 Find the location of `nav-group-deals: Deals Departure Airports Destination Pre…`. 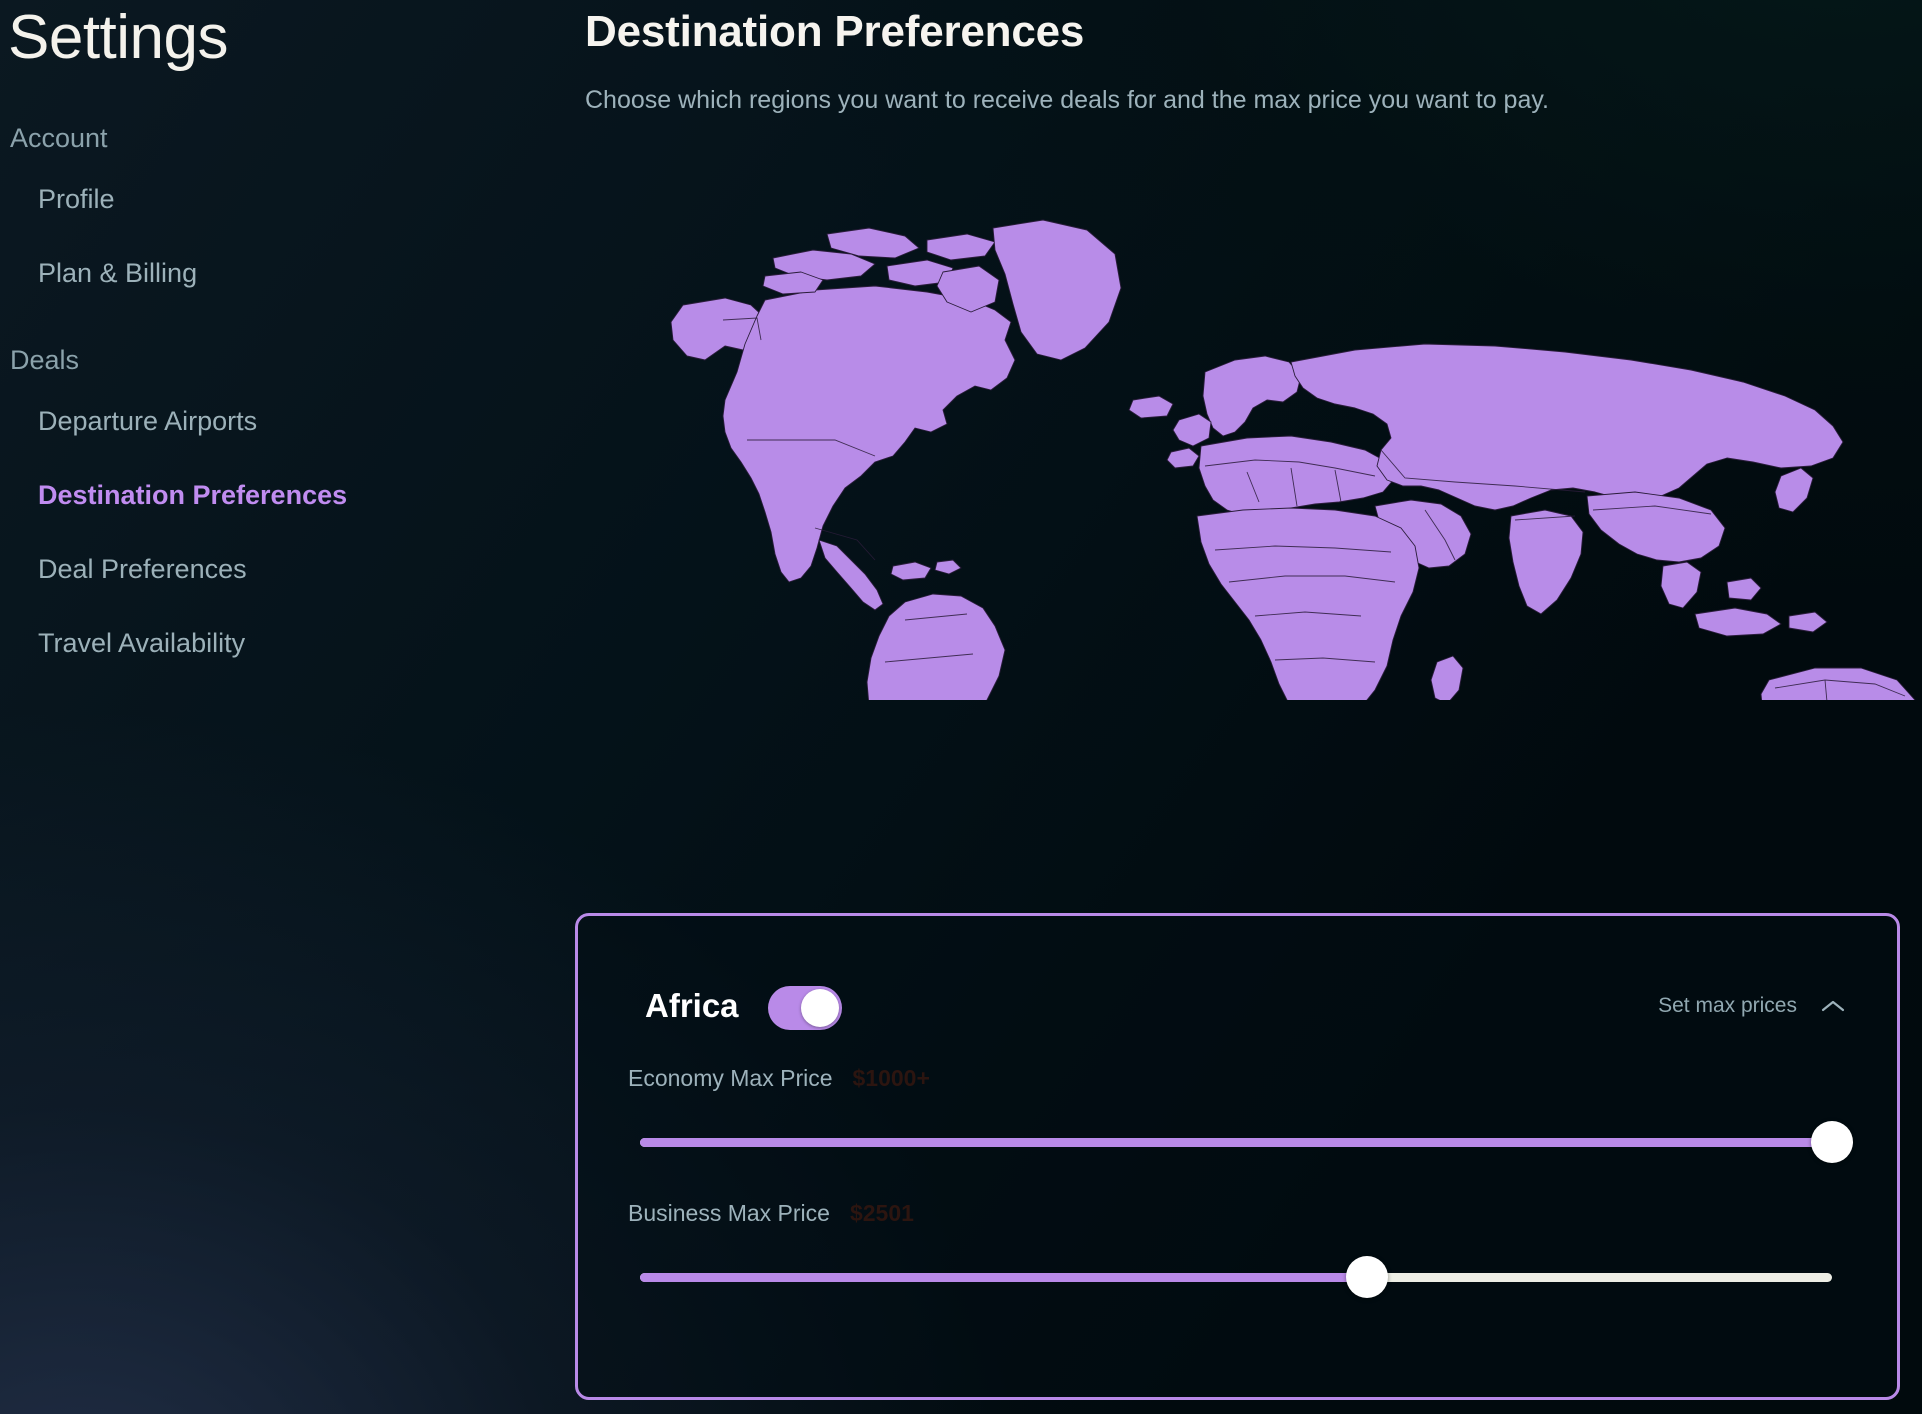

nav-group-deals: Deals Departure Airports Destination Pre… is located at coordinates (287, 502).